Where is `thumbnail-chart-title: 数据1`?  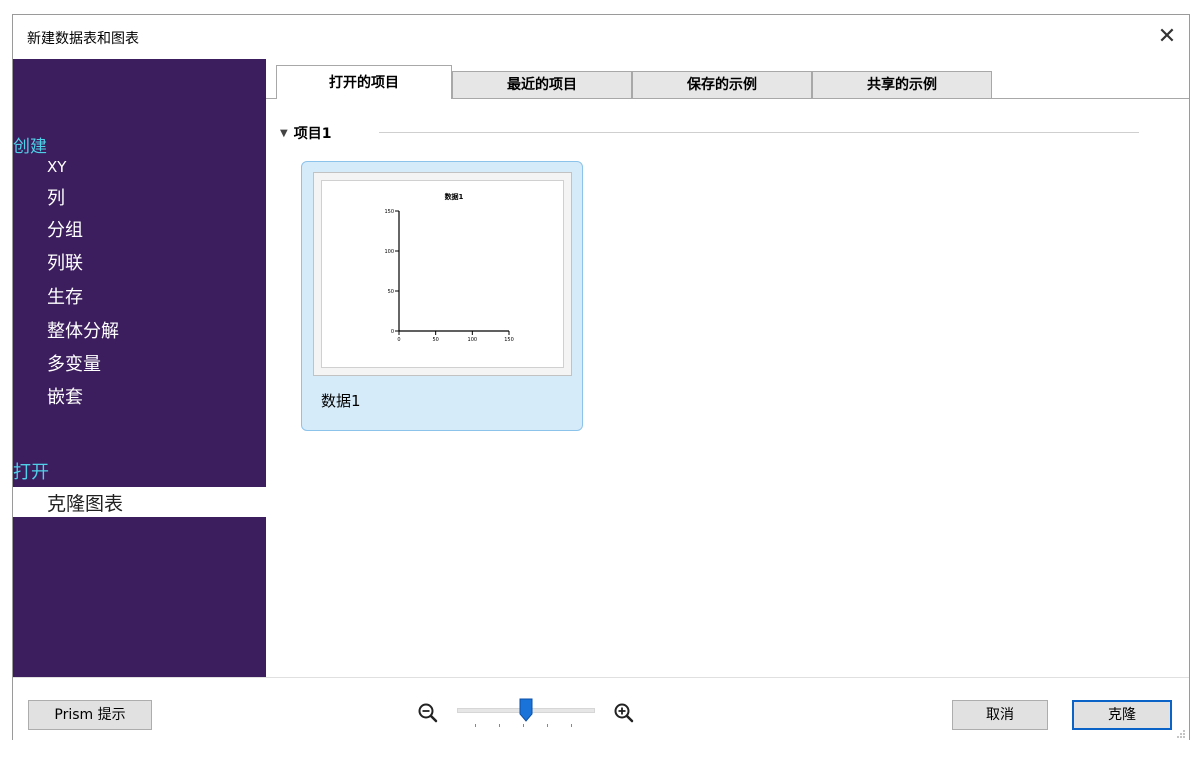 thumbnail-chart-title: 数据1 is located at coordinates (454, 196).